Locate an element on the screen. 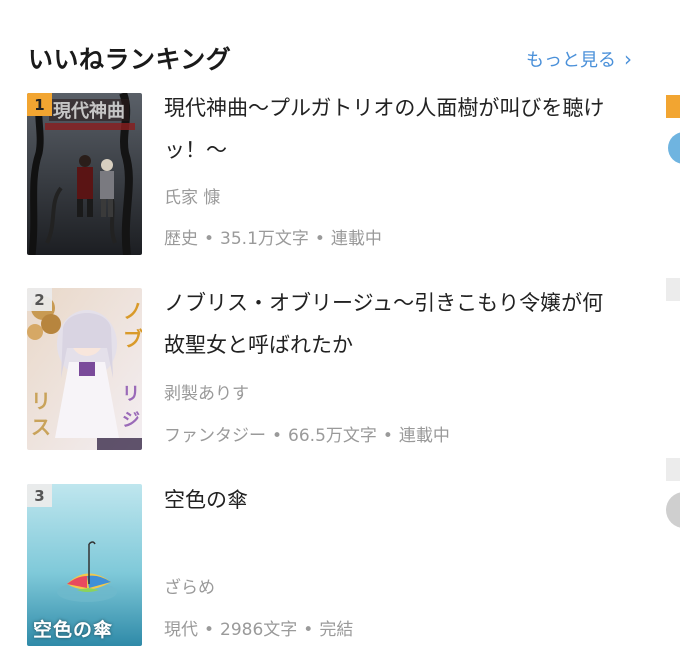 The width and height of the screenshot is (680, 653). length-label: 2986文字 is located at coordinates (259, 630).